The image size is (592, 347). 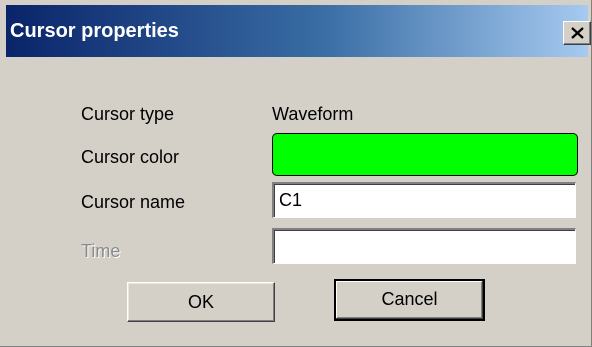 I want to click on cancel-button: Cancel, so click(x=409, y=300).